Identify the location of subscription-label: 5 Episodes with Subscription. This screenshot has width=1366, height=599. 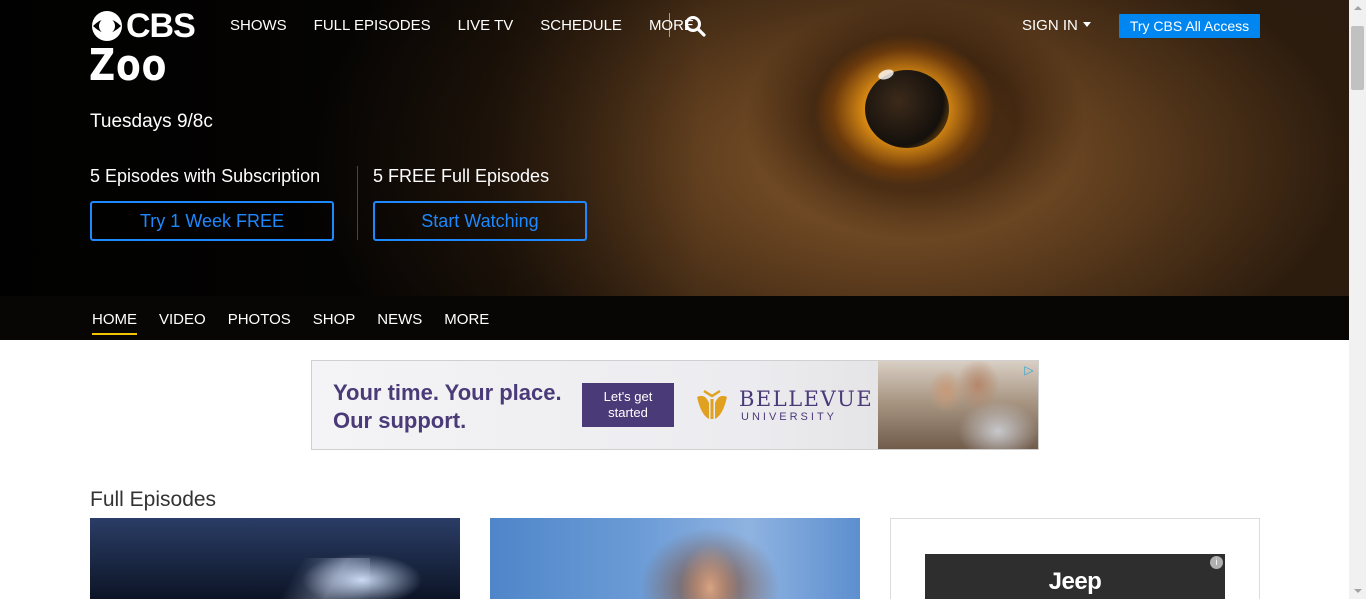
(205, 176).